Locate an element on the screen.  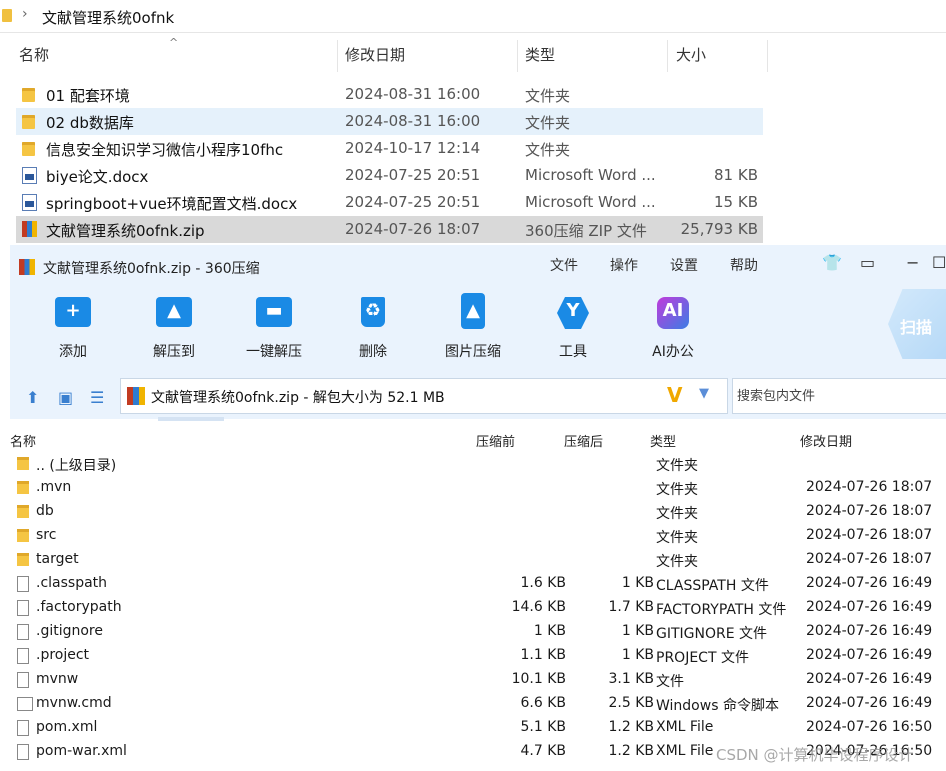
entry-size-before: 6.6 KB is located at coordinates (543, 703).